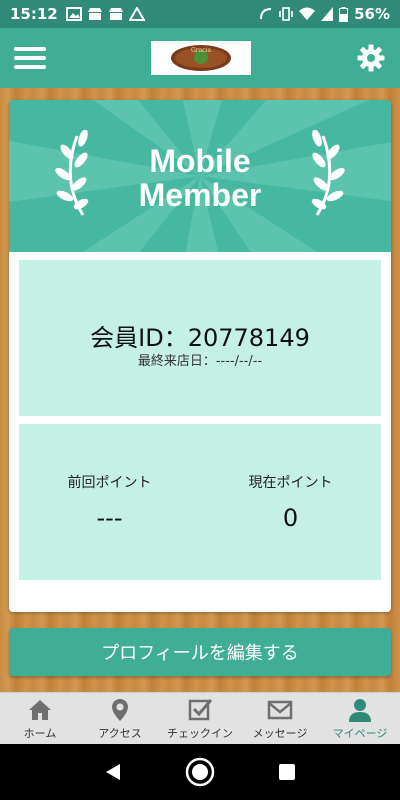 The image size is (400, 800). Describe the element at coordinates (280, 733) in the screenshot. I see `tab-label: メッセージ` at that location.